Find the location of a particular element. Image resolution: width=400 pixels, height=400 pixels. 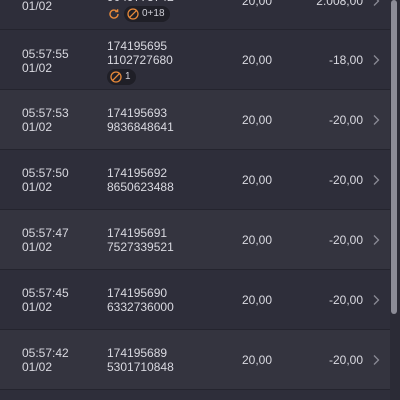

row-bet-id-1: 174195690 is located at coordinates (137, 293).